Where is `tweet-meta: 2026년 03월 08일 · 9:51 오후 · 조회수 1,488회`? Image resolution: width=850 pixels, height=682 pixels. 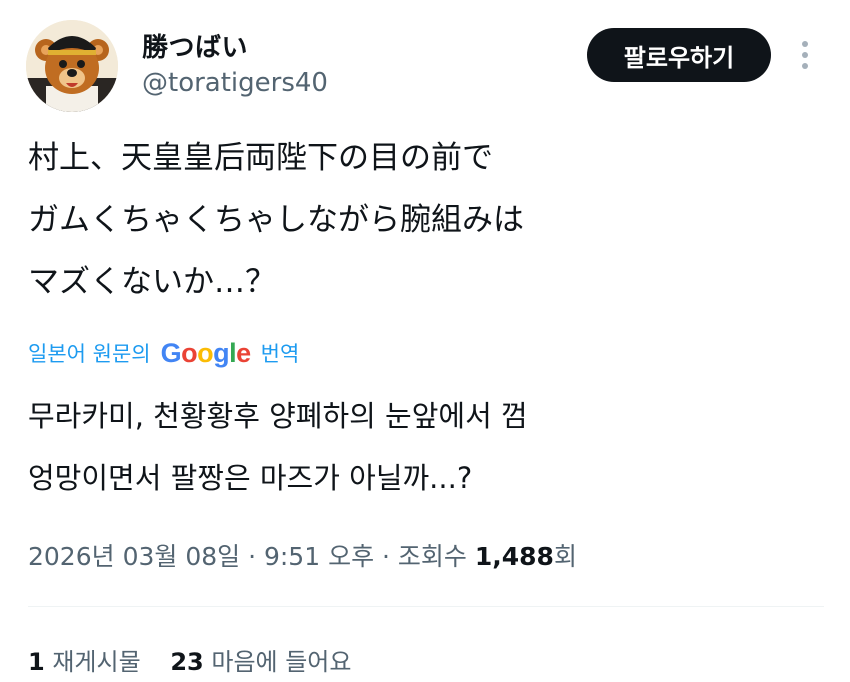
tweet-meta: 2026년 03월 08일 · 9:51 오후 · 조회수 1,488회 is located at coordinates (302, 555).